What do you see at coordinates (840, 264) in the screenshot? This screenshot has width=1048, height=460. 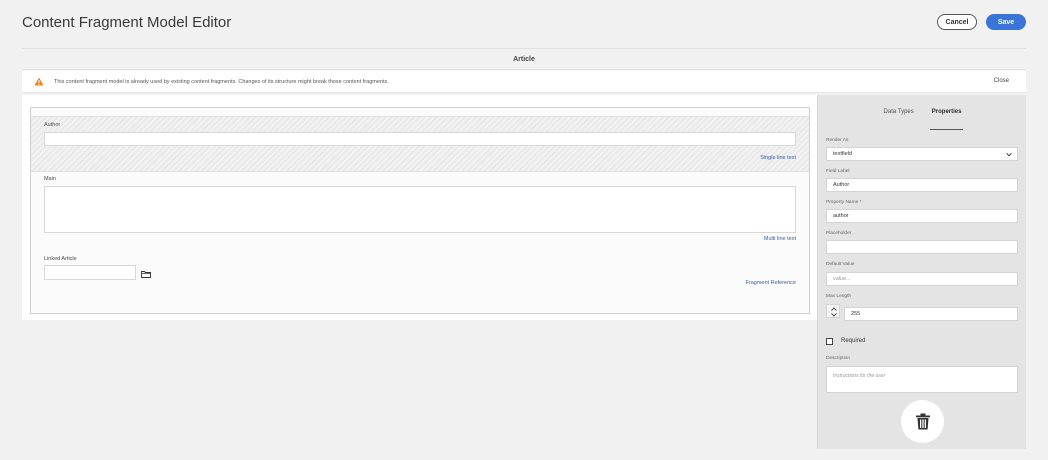 I see `default-value-label: Default Value` at bounding box center [840, 264].